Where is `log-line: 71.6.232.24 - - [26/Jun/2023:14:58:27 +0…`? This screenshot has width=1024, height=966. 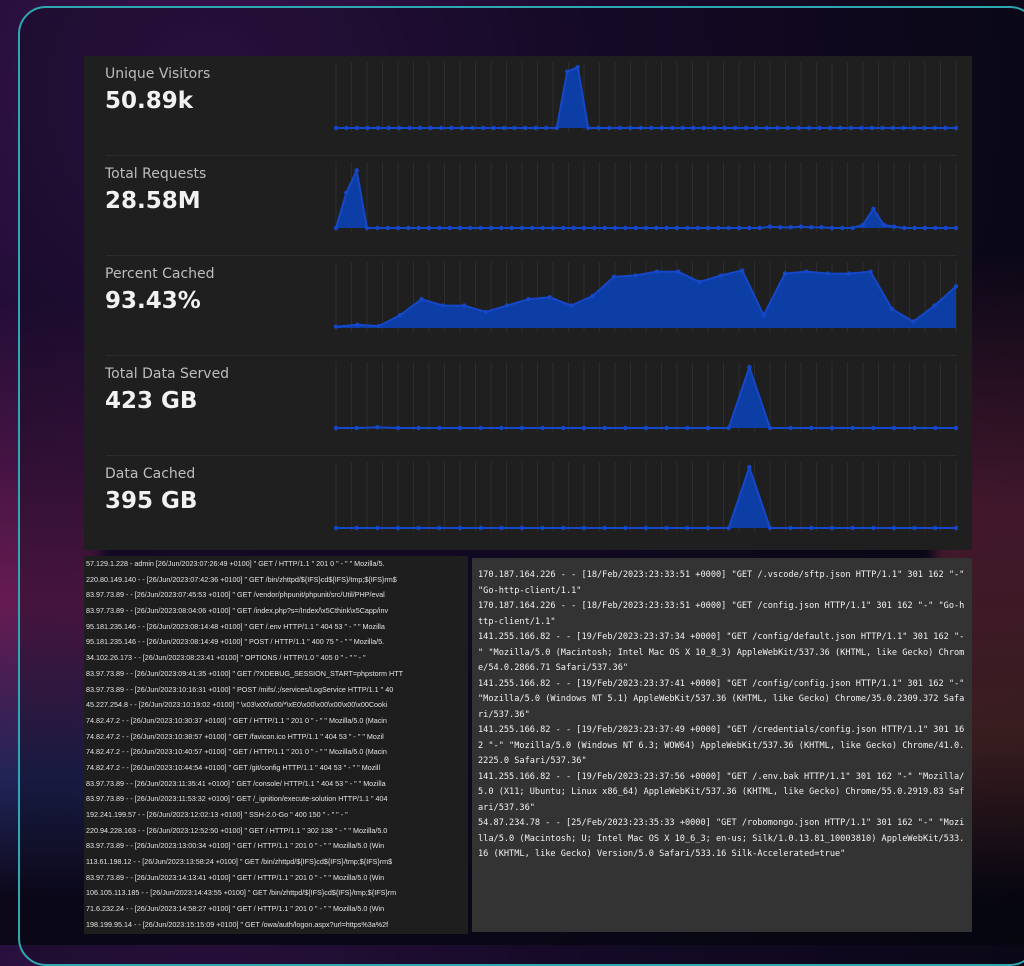 log-line: 71.6.232.24 - - [26/Jun/2023:14:58:27 +0… is located at coordinates (235, 909).